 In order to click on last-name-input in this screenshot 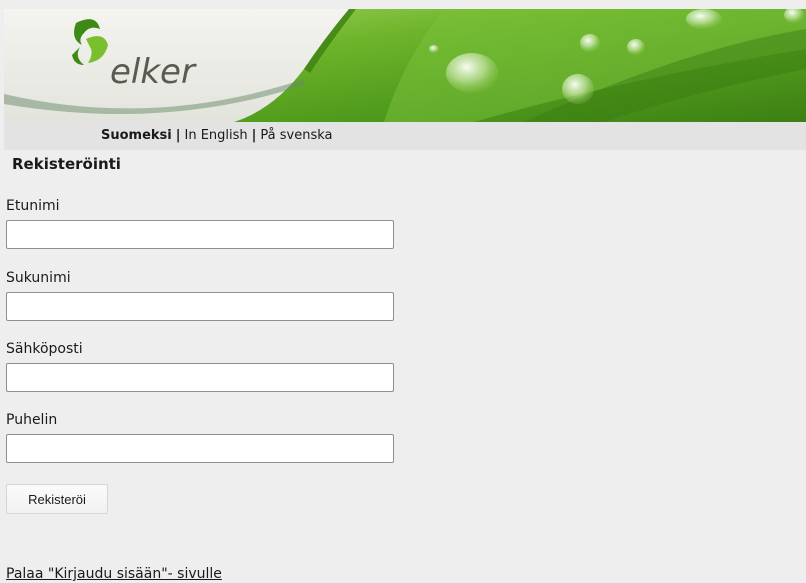, I will do `click(200, 306)`.